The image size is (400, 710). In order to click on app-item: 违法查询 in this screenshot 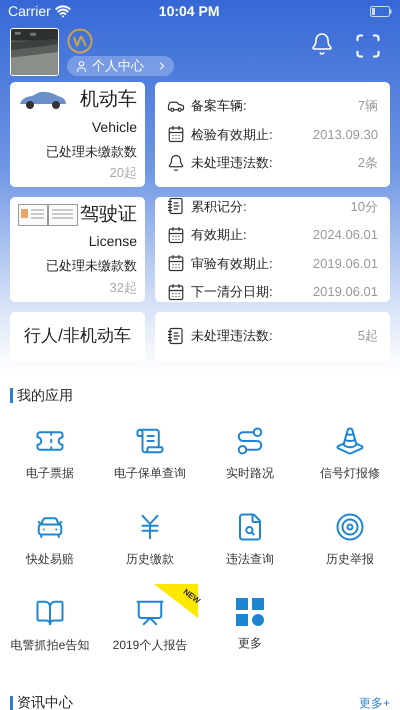, I will do `click(250, 541)`.